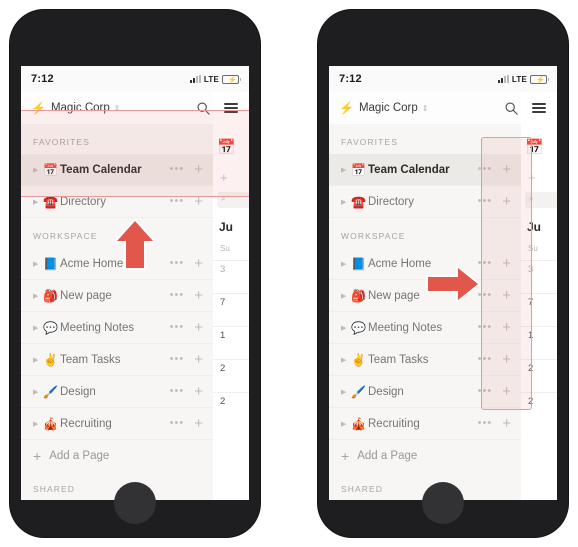  What do you see at coordinates (499, 423) in the screenshot?
I see `row-actions: ••• +` at bounding box center [499, 423].